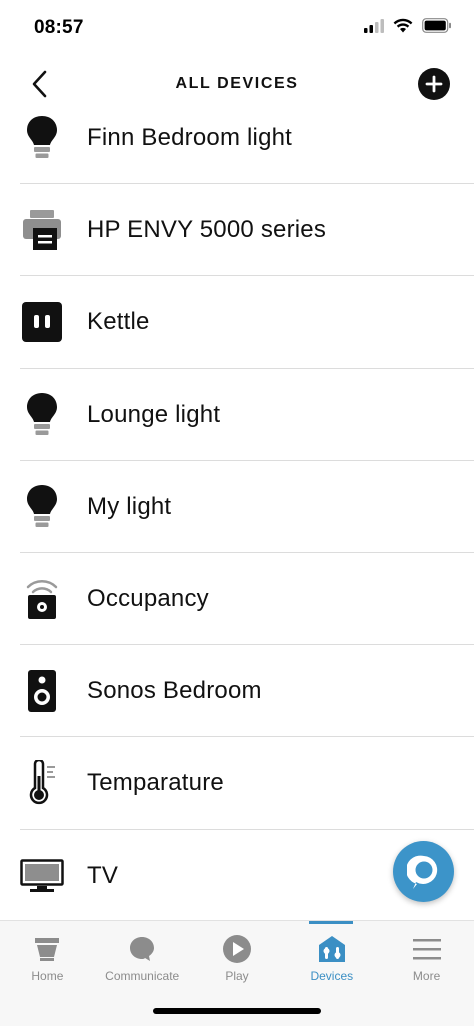 The image size is (474, 1026). What do you see at coordinates (427, 949) in the screenshot?
I see `menu-icon` at bounding box center [427, 949].